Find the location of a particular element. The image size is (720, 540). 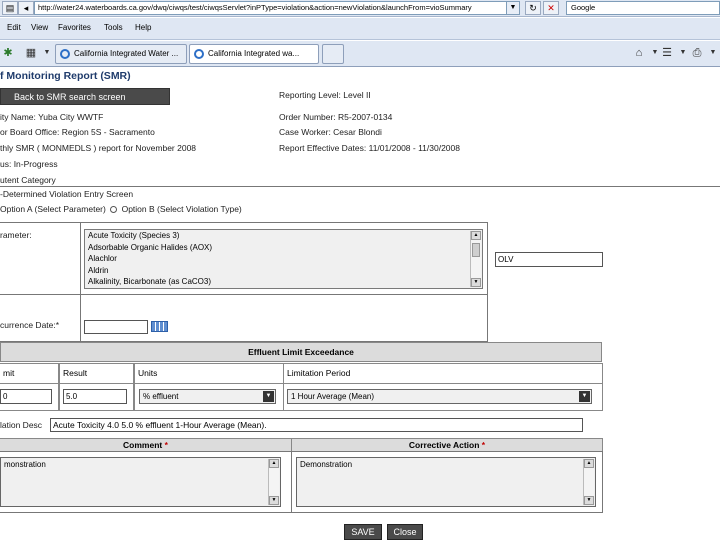

units-selected-value: % effluent is located at coordinates (161, 396).